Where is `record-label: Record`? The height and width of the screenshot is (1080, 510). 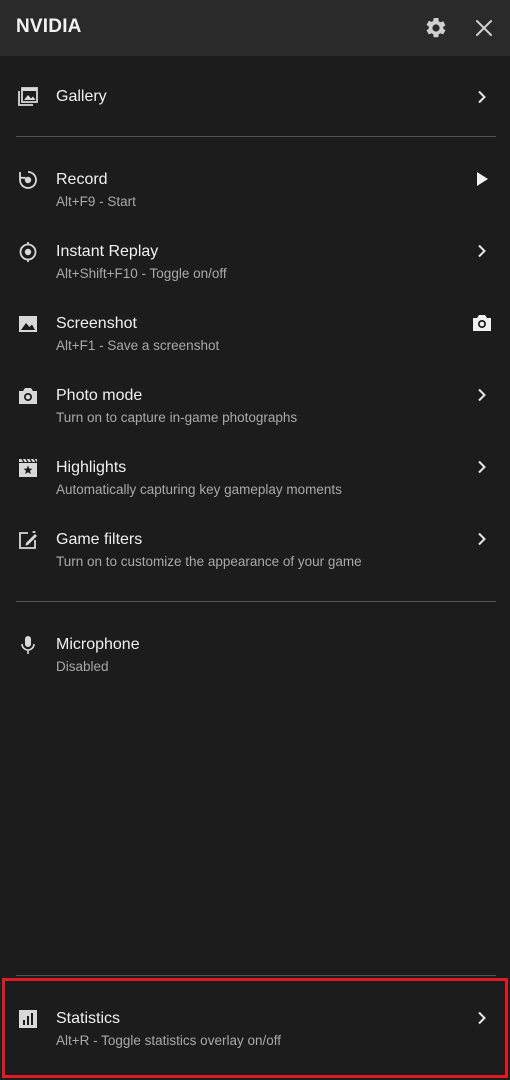 record-label: Record is located at coordinates (82, 179).